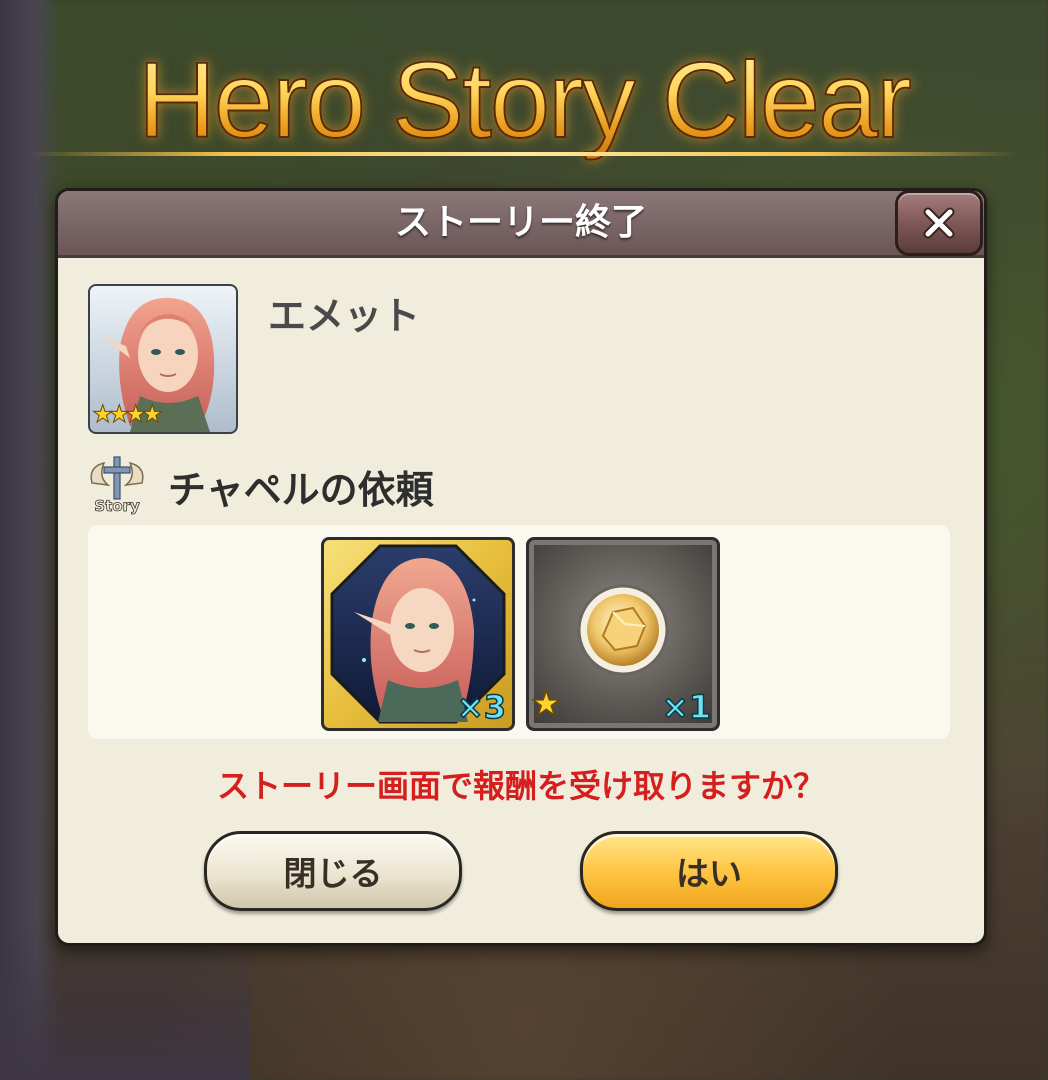  I want to click on yes-button: はい, so click(709, 871).